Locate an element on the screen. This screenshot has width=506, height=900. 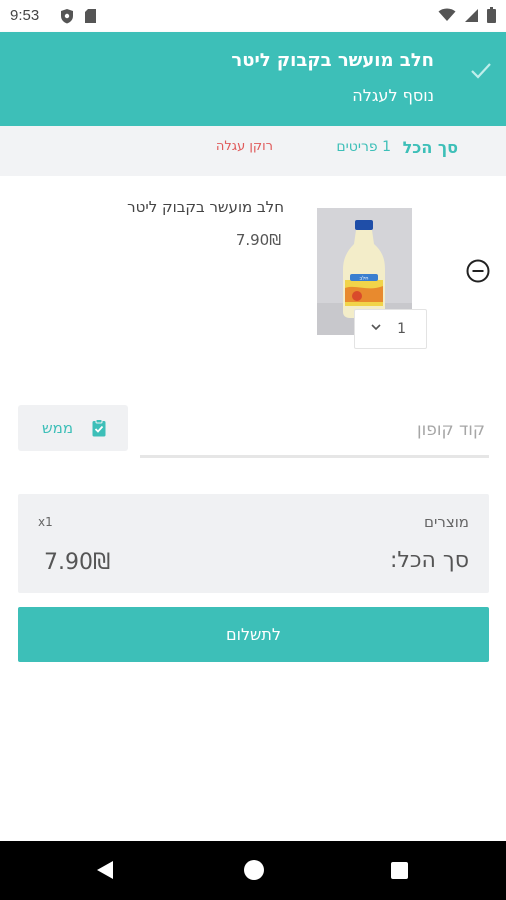
redeem-coupon-button: ממש is located at coordinates (73, 428).